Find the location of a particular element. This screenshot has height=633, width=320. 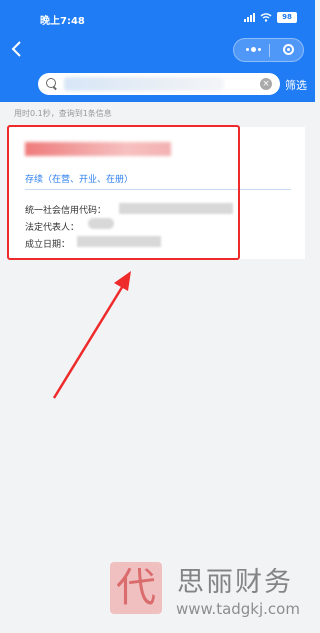

battery-icon: 98 is located at coordinates (287, 17).